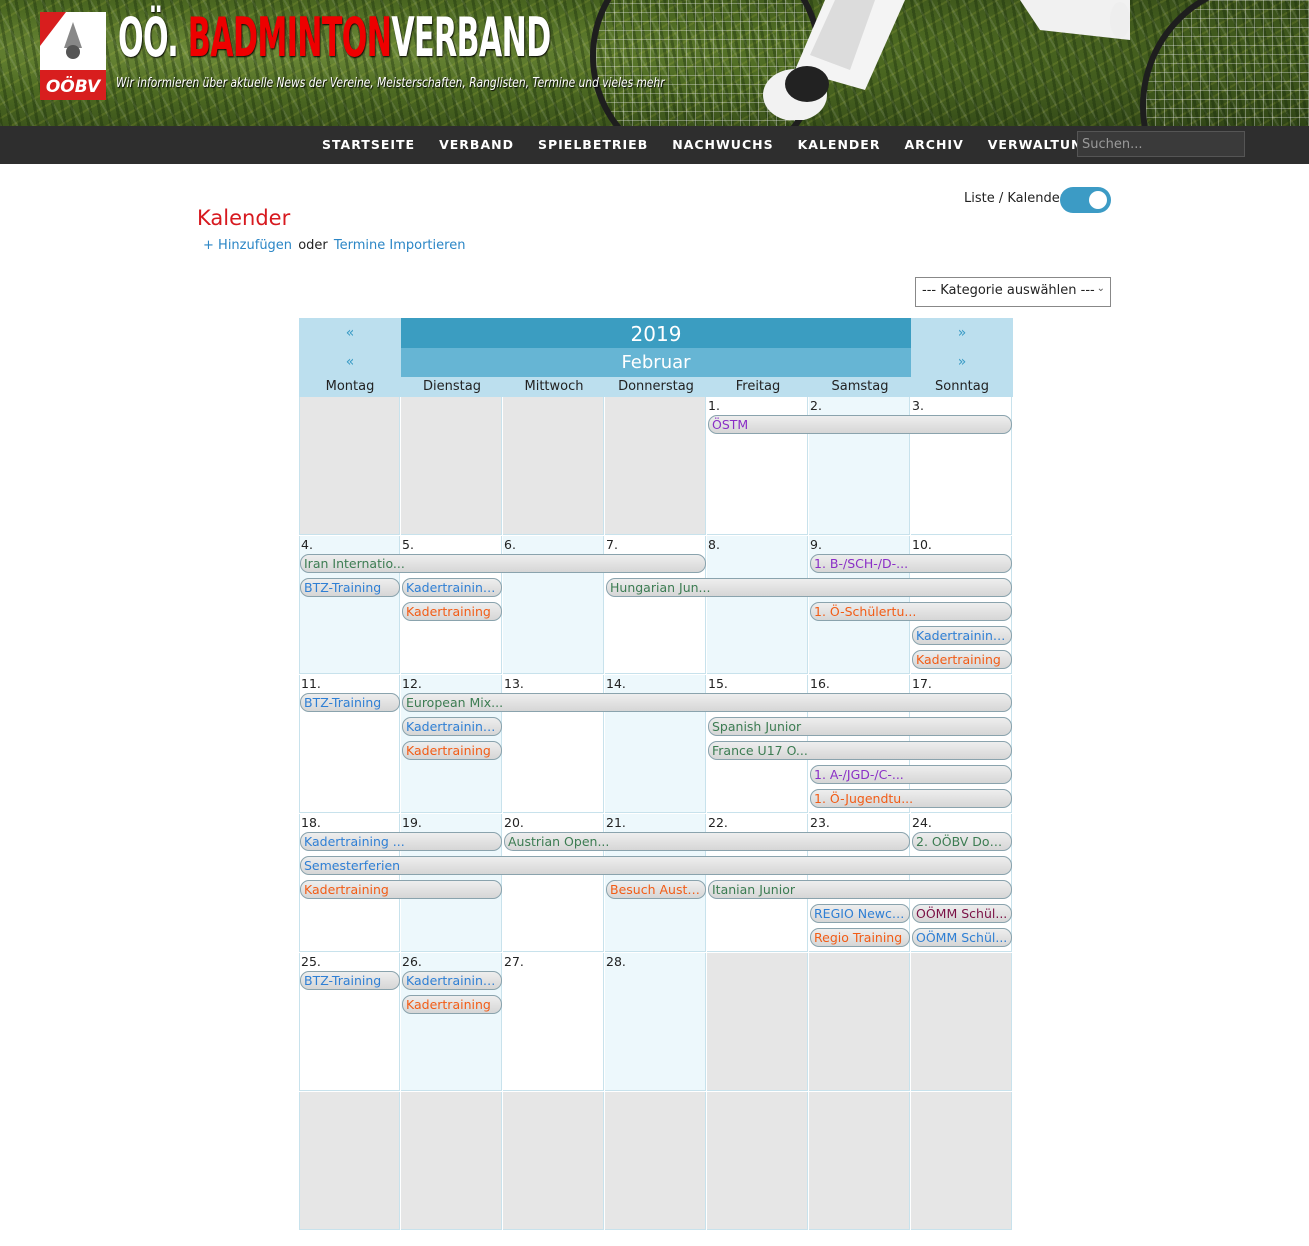  What do you see at coordinates (400, 245) in the screenshot?
I see `import-events-link: Termine Importieren` at bounding box center [400, 245].